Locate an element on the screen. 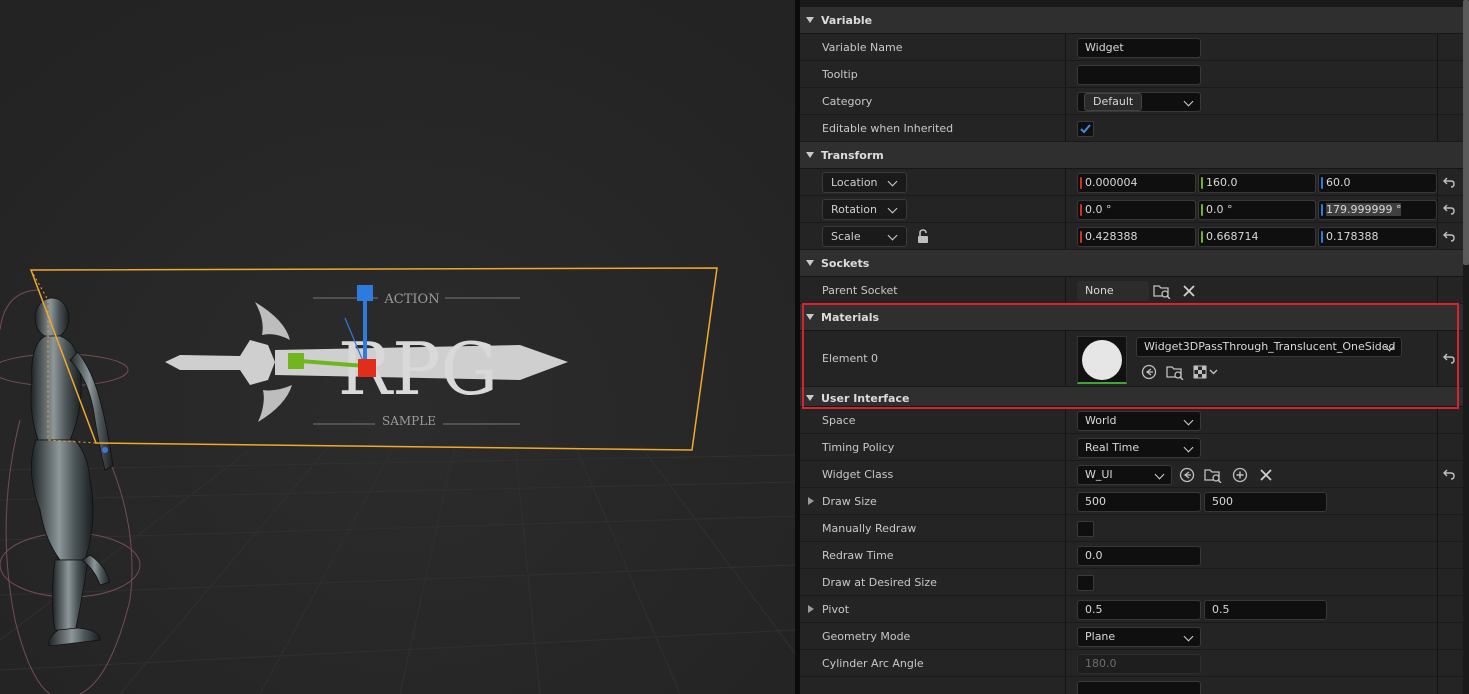 The width and height of the screenshot is (1469, 694). property-label: Category is located at coordinates (847, 101).